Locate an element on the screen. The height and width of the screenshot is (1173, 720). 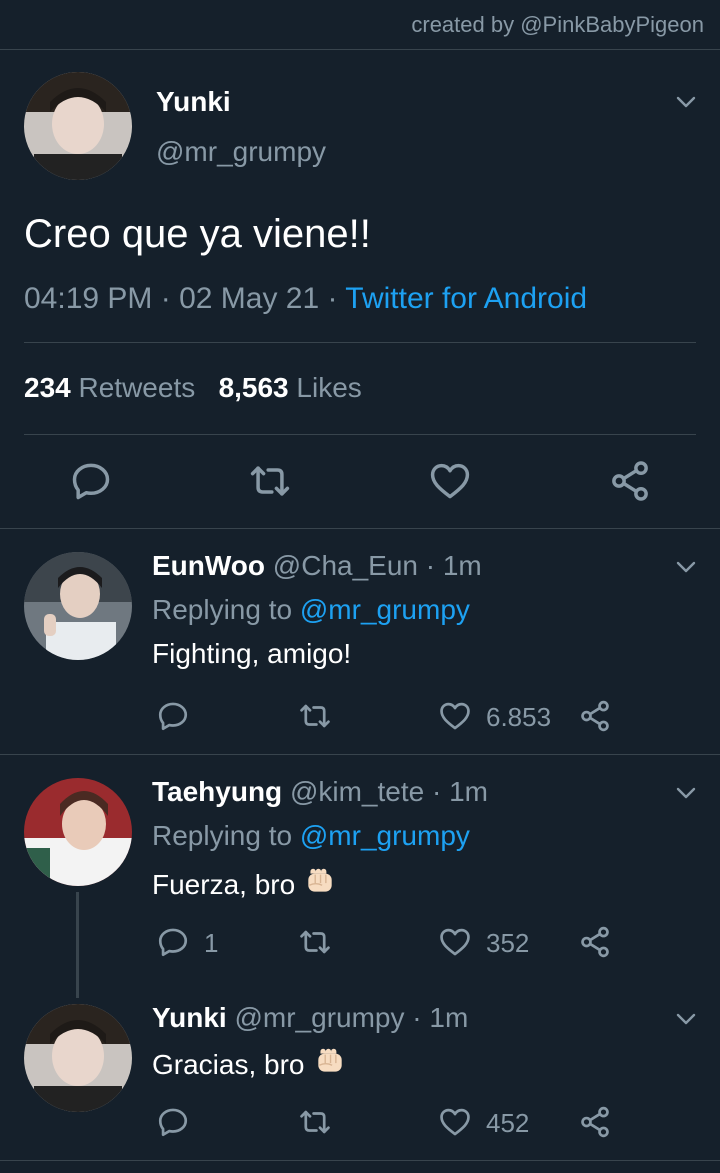
reply-text: Gracias, bro is located at coordinates (228, 1064).